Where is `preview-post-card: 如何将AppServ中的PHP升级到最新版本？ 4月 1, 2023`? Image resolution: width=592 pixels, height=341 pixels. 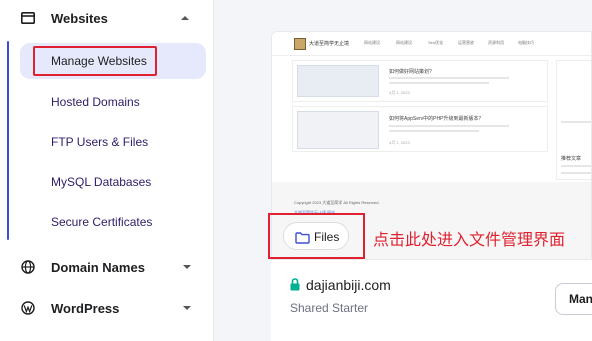 preview-post-card: 如何将AppServ中的PHP升级到最新版本？ 4月 1, 2023 is located at coordinates (420, 129).